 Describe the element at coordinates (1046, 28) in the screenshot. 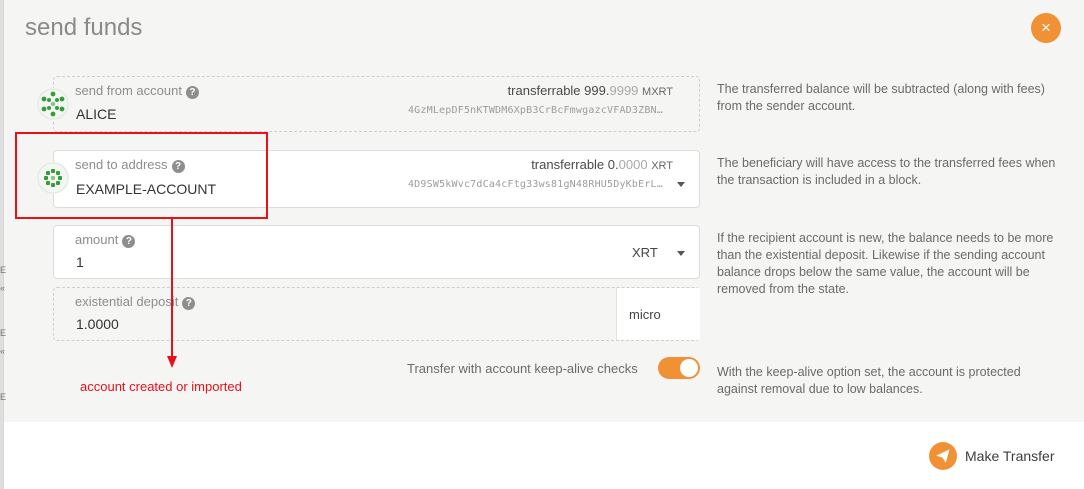

I see `close-icon: ×` at that location.